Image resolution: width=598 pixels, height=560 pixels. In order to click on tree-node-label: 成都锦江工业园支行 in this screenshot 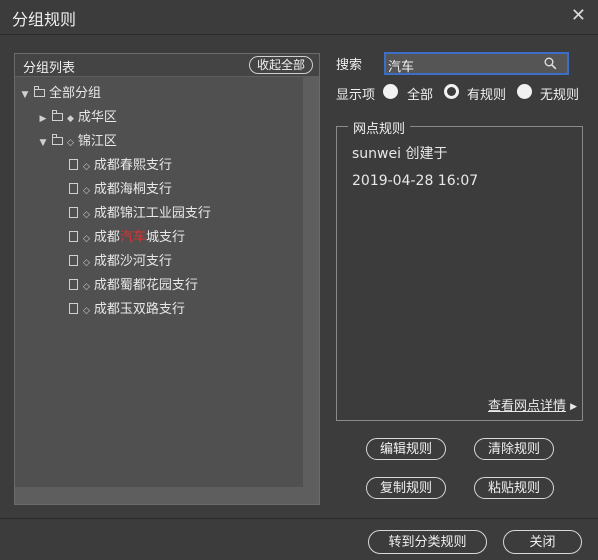, I will do `click(152, 213)`.